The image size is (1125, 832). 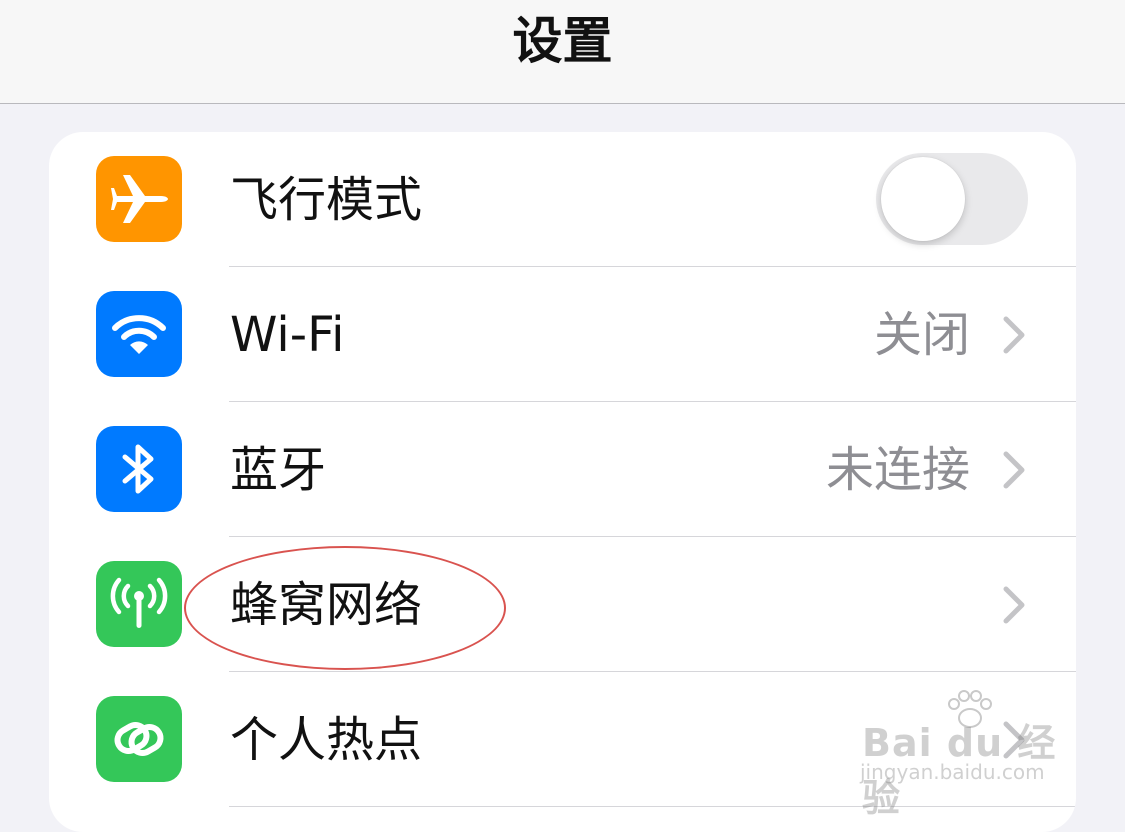 I want to click on bluetooth-icon, so click(x=139, y=469).